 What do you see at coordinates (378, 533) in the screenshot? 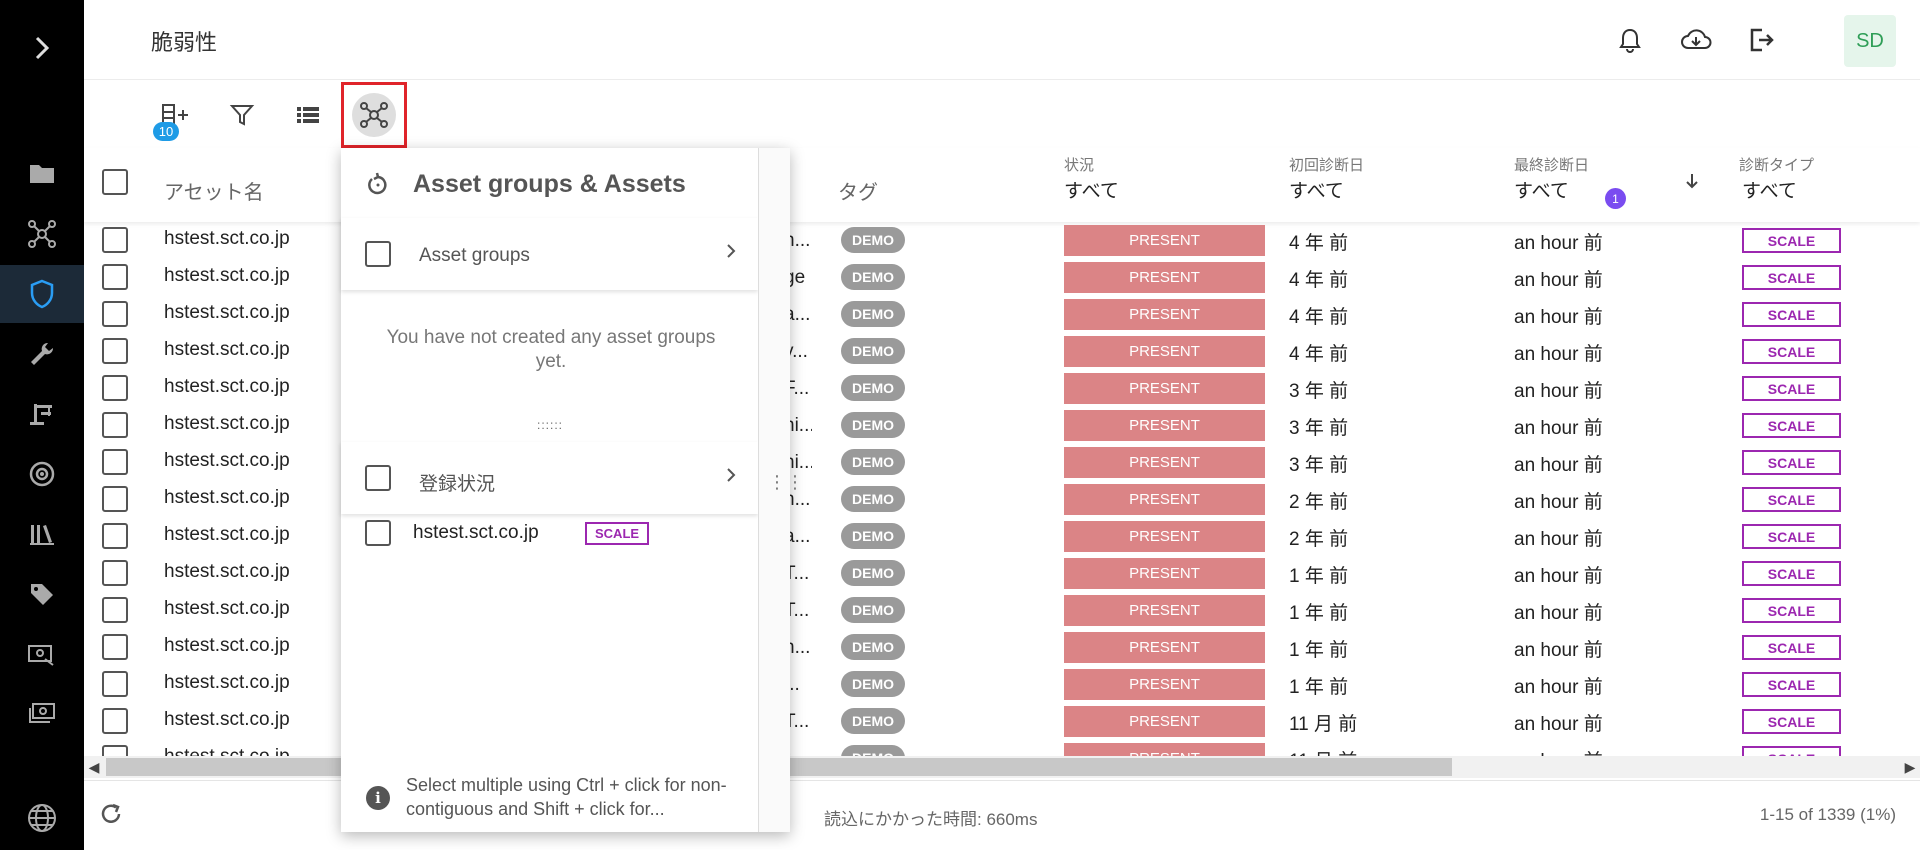
I see `panel-asset-checkbox` at bounding box center [378, 533].